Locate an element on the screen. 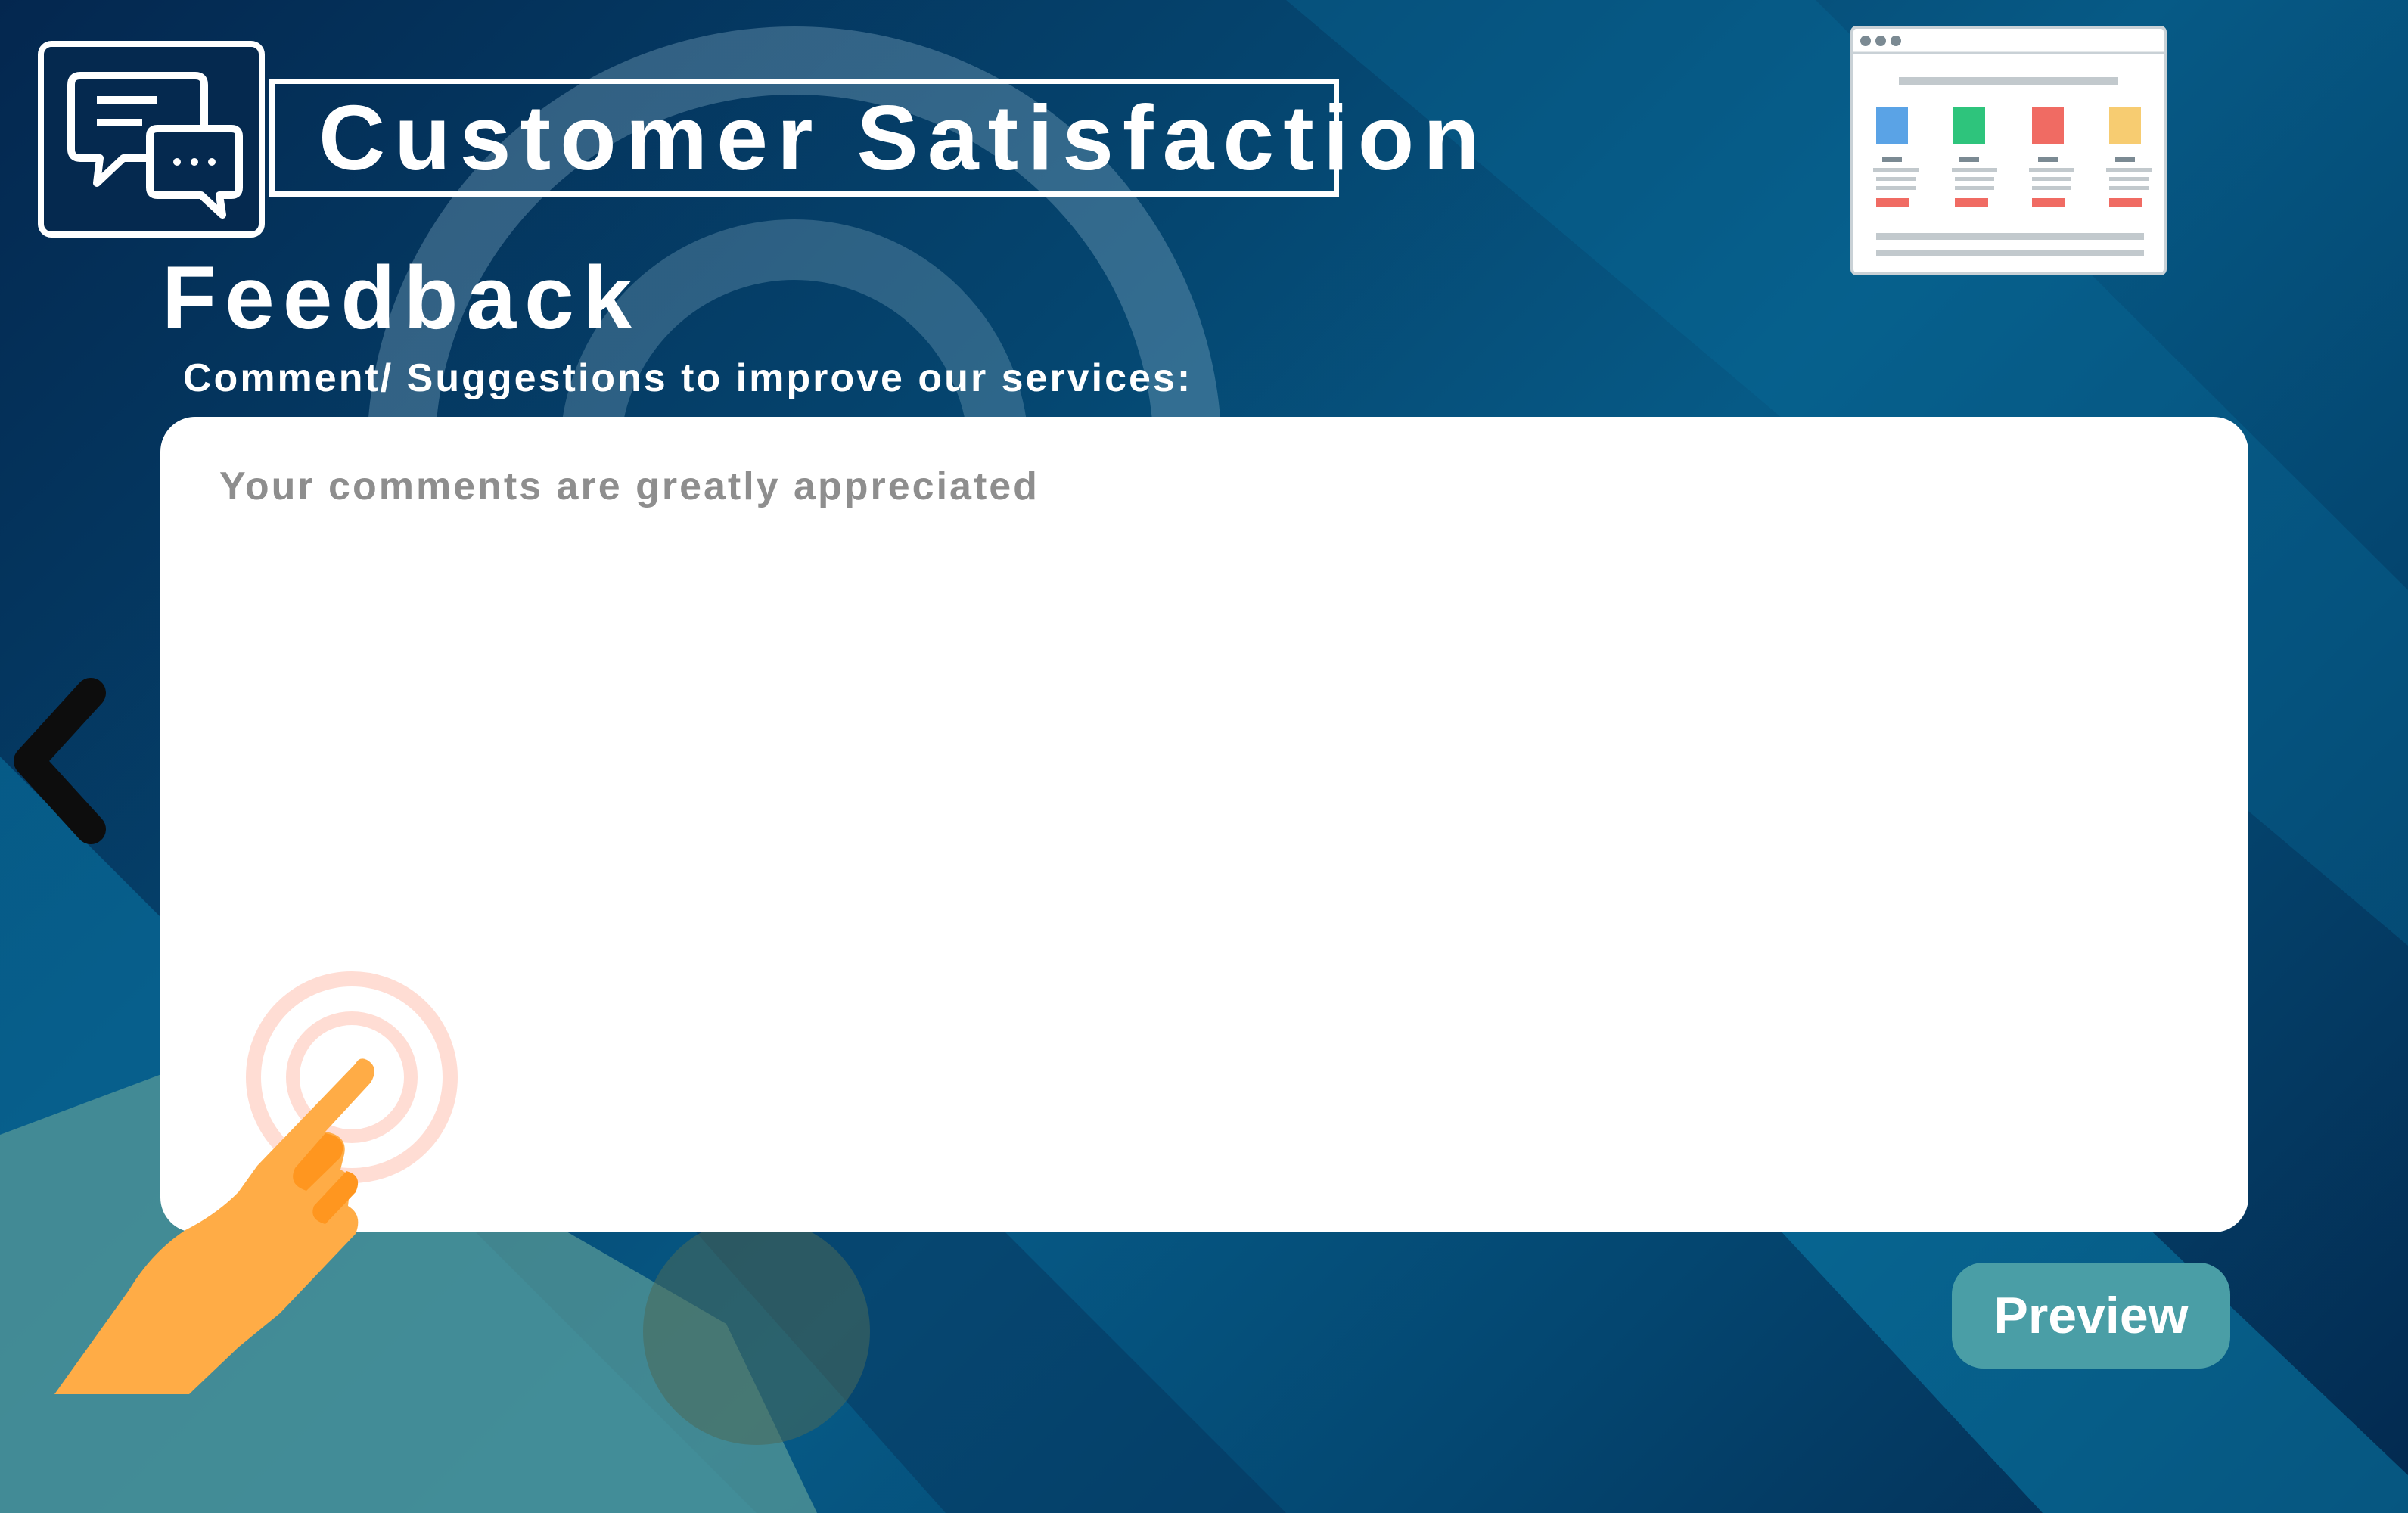 The image size is (2408, 1513). back-arrow-icon is located at coordinates (59, 761).